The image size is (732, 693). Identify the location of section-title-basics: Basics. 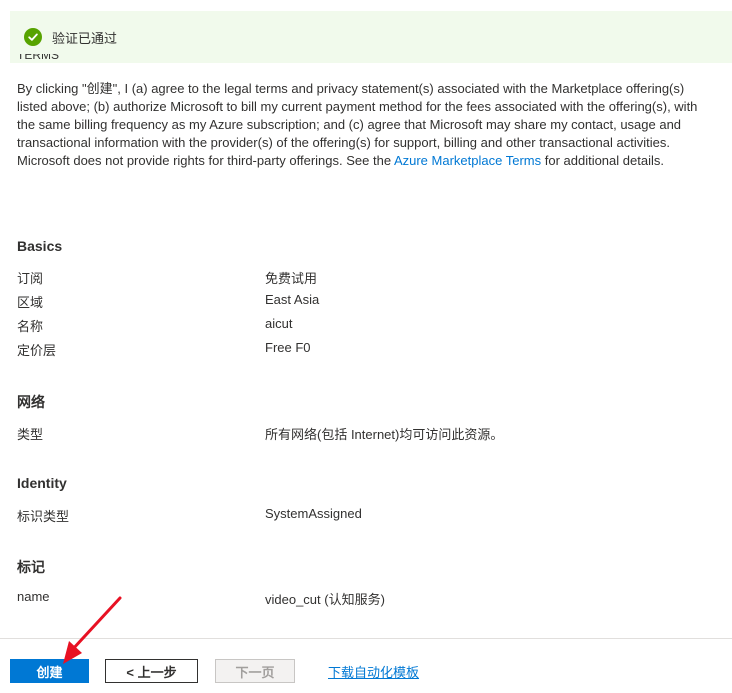
(40, 246).